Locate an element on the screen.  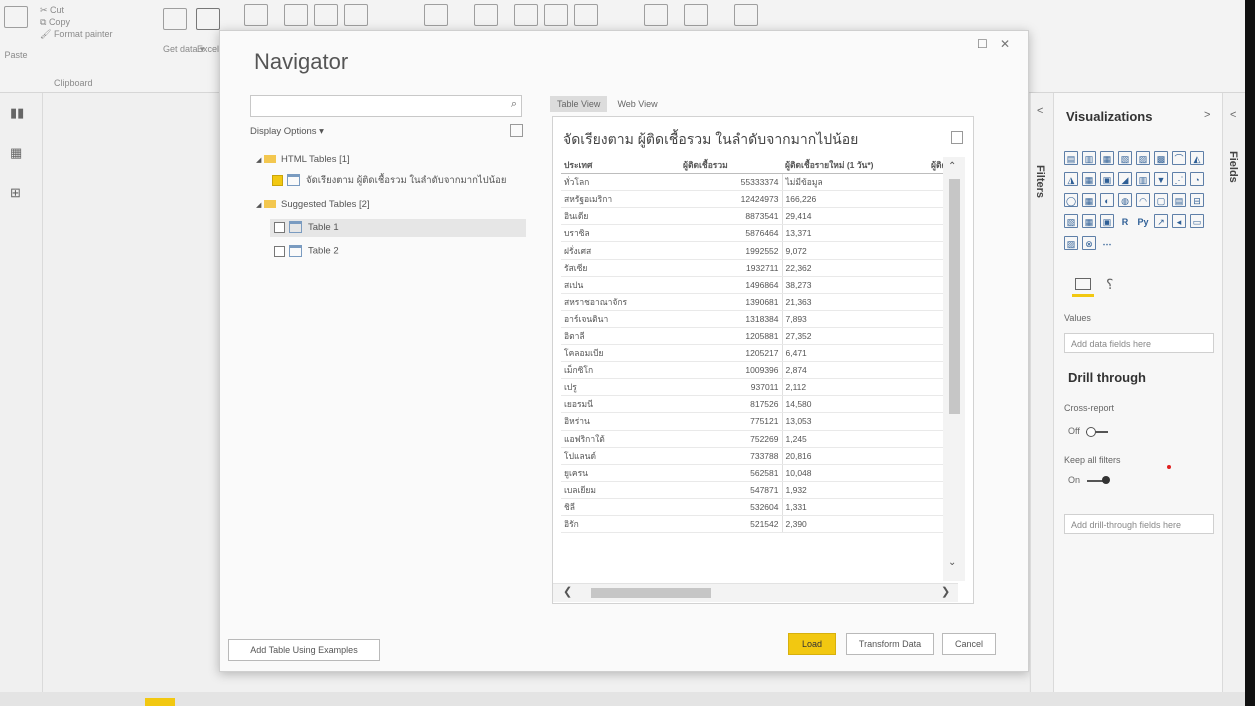
table-row: ฝรั่งเศส 1992552 9,072 is located at coordinates (762, 250).